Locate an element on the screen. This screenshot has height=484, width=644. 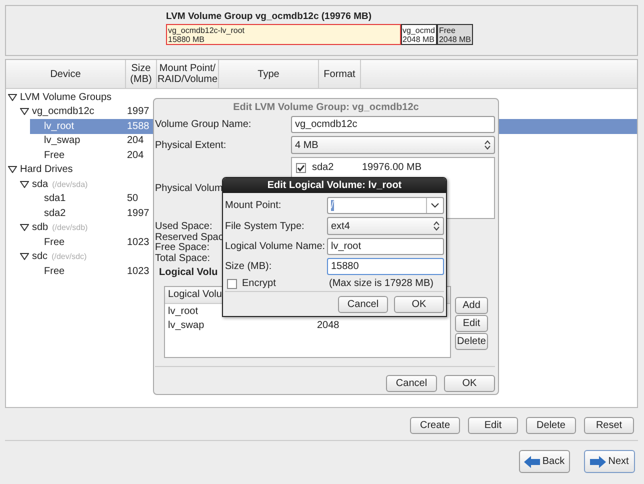
device-name: sda is located at coordinates (40, 184).